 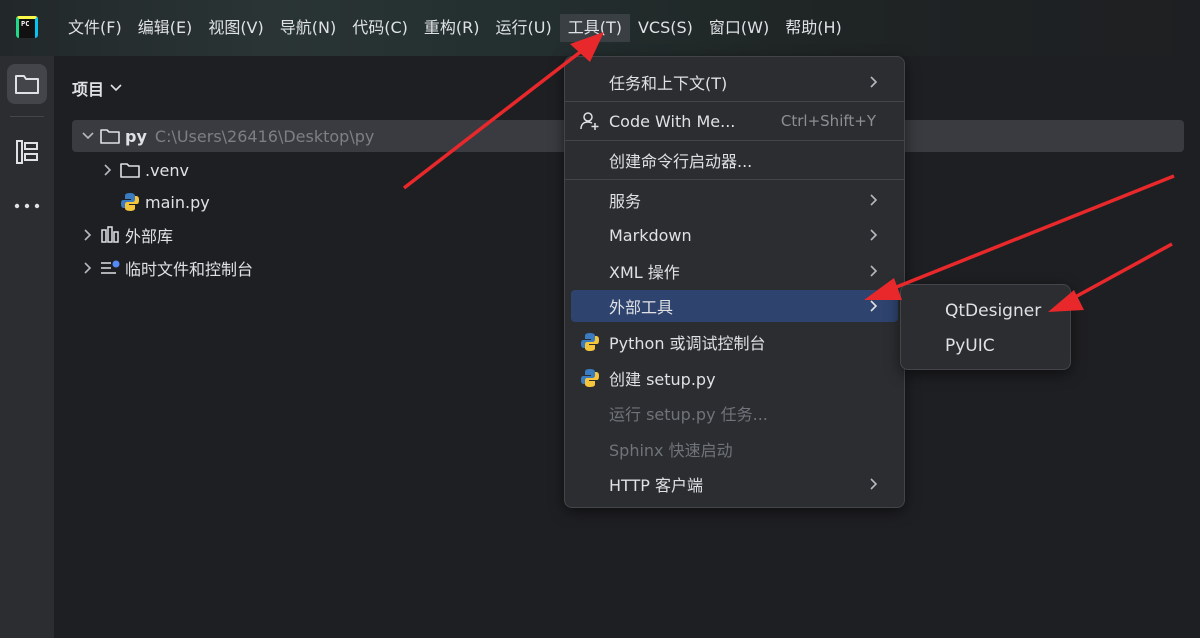 What do you see at coordinates (524, 28) in the screenshot?
I see `menu-run: 运行(U)` at bounding box center [524, 28].